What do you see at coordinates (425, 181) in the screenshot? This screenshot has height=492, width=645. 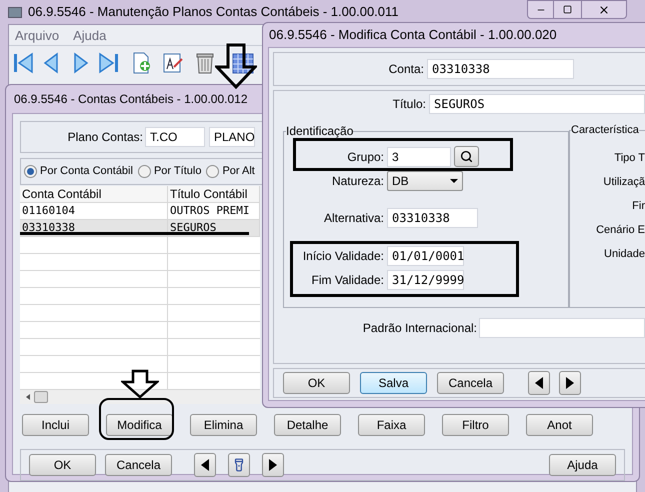 I see `dropdown: DB` at bounding box center [425, 181].